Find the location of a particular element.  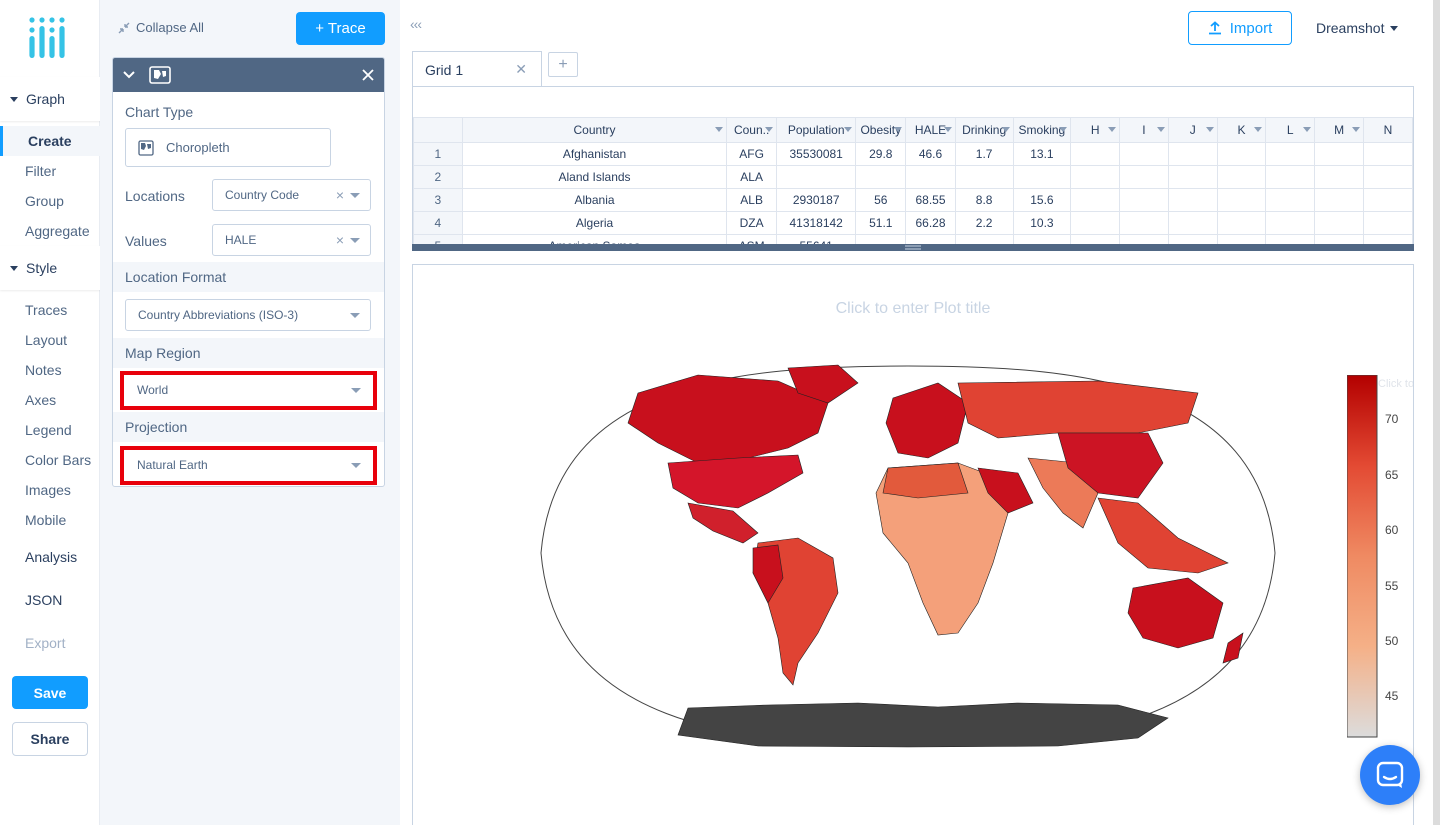

plotly-logo is located at coordinates (50, 38).